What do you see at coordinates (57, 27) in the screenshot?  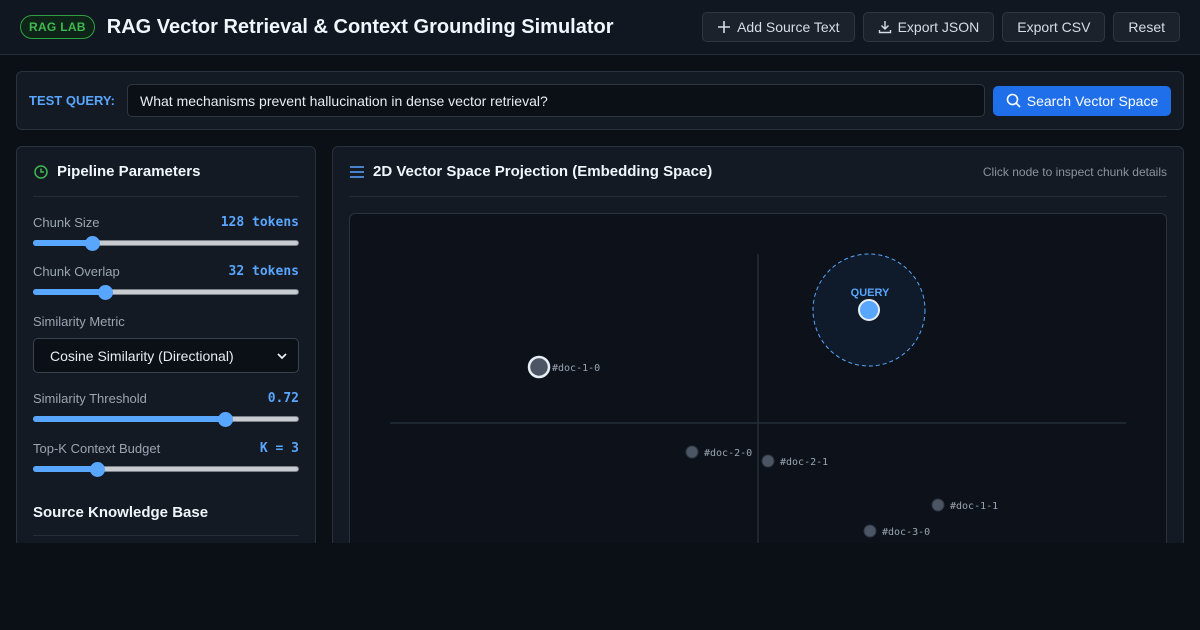 I see `app-badge: RAG LAB` at bounding box center [57, 27].